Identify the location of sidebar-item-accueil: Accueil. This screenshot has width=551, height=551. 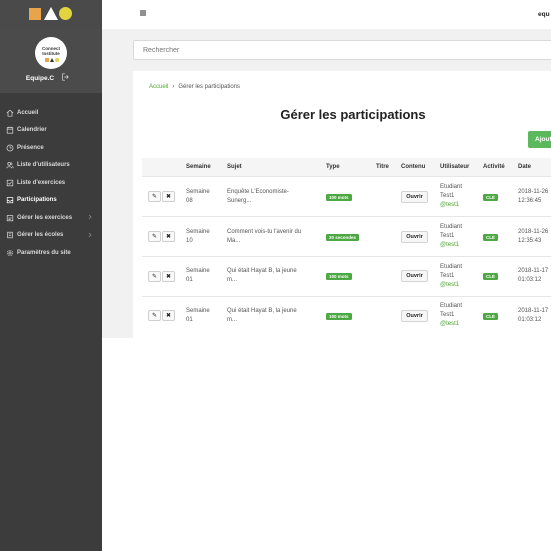
(51, 113).